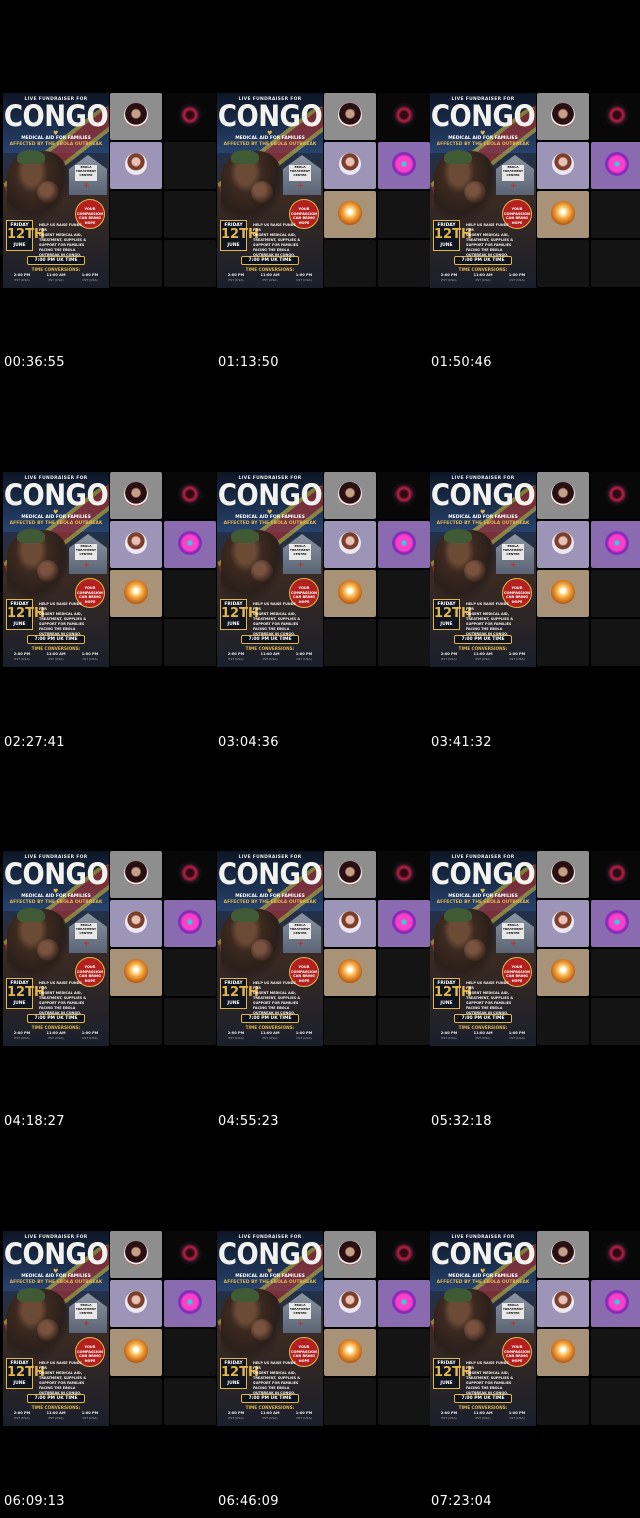 The width and height of the screenshot is (640, 1518). I want to click on glowing-figure-avatar-icon, so click(350, 592).